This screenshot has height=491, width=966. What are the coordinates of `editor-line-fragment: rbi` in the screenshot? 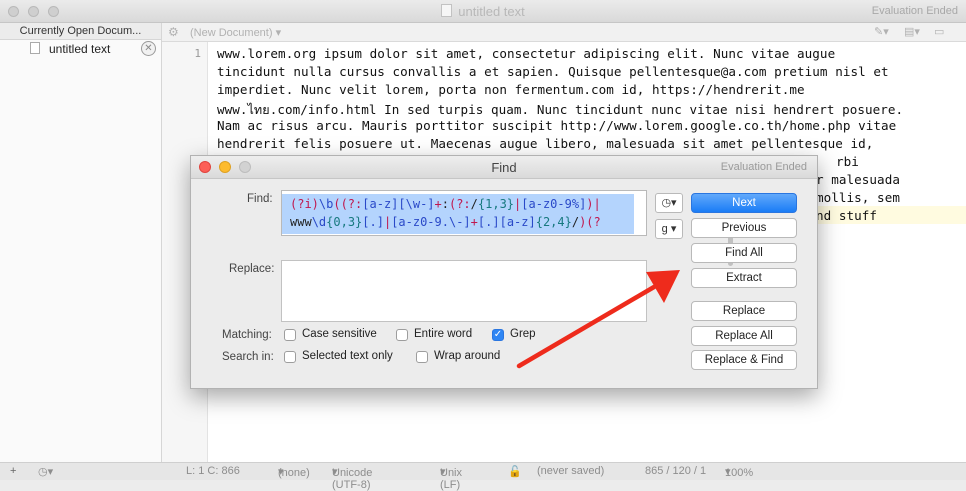 It's located at (847, 161).